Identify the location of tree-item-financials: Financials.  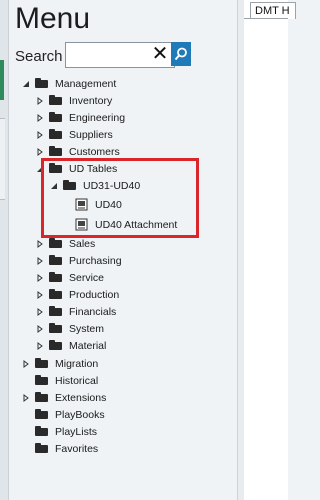
(75, 311).